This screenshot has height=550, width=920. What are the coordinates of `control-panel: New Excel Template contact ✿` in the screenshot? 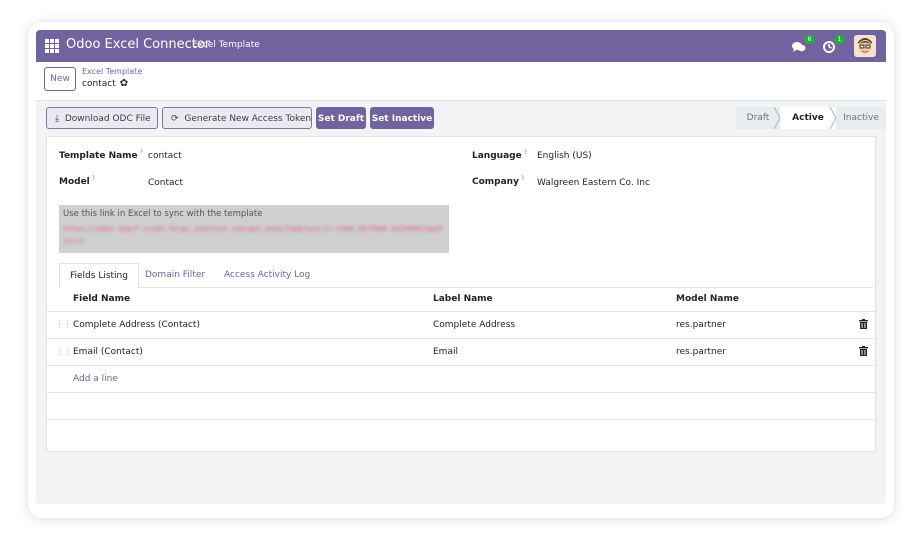 It's located at (461, 81).